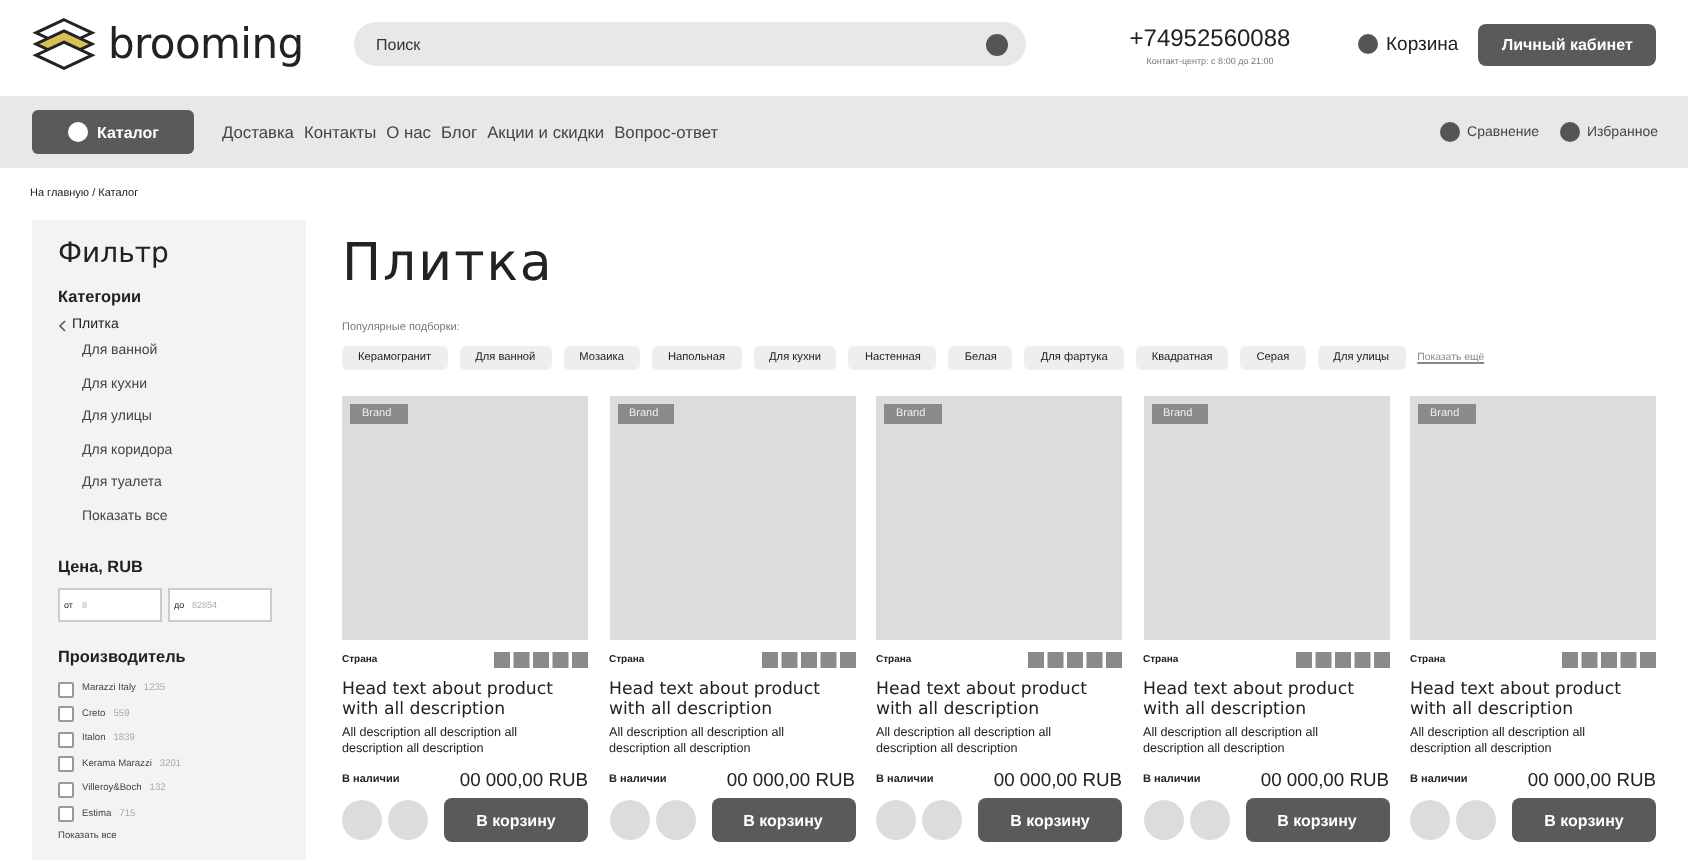 Image resolution: width=1688 pixels, height=862 pixels. Describe the element at coordinates (690, 44) in the screenshot. I see `search-field: Поиск` at that location.